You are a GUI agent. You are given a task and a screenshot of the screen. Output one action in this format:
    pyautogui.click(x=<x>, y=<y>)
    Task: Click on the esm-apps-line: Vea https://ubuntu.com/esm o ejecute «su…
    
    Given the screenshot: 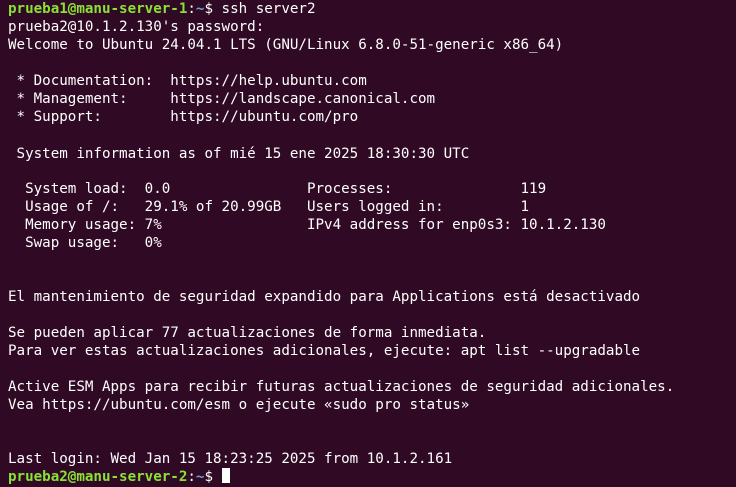 What is the action you would take?
    pyautogui.click(x=239, y=405)
    